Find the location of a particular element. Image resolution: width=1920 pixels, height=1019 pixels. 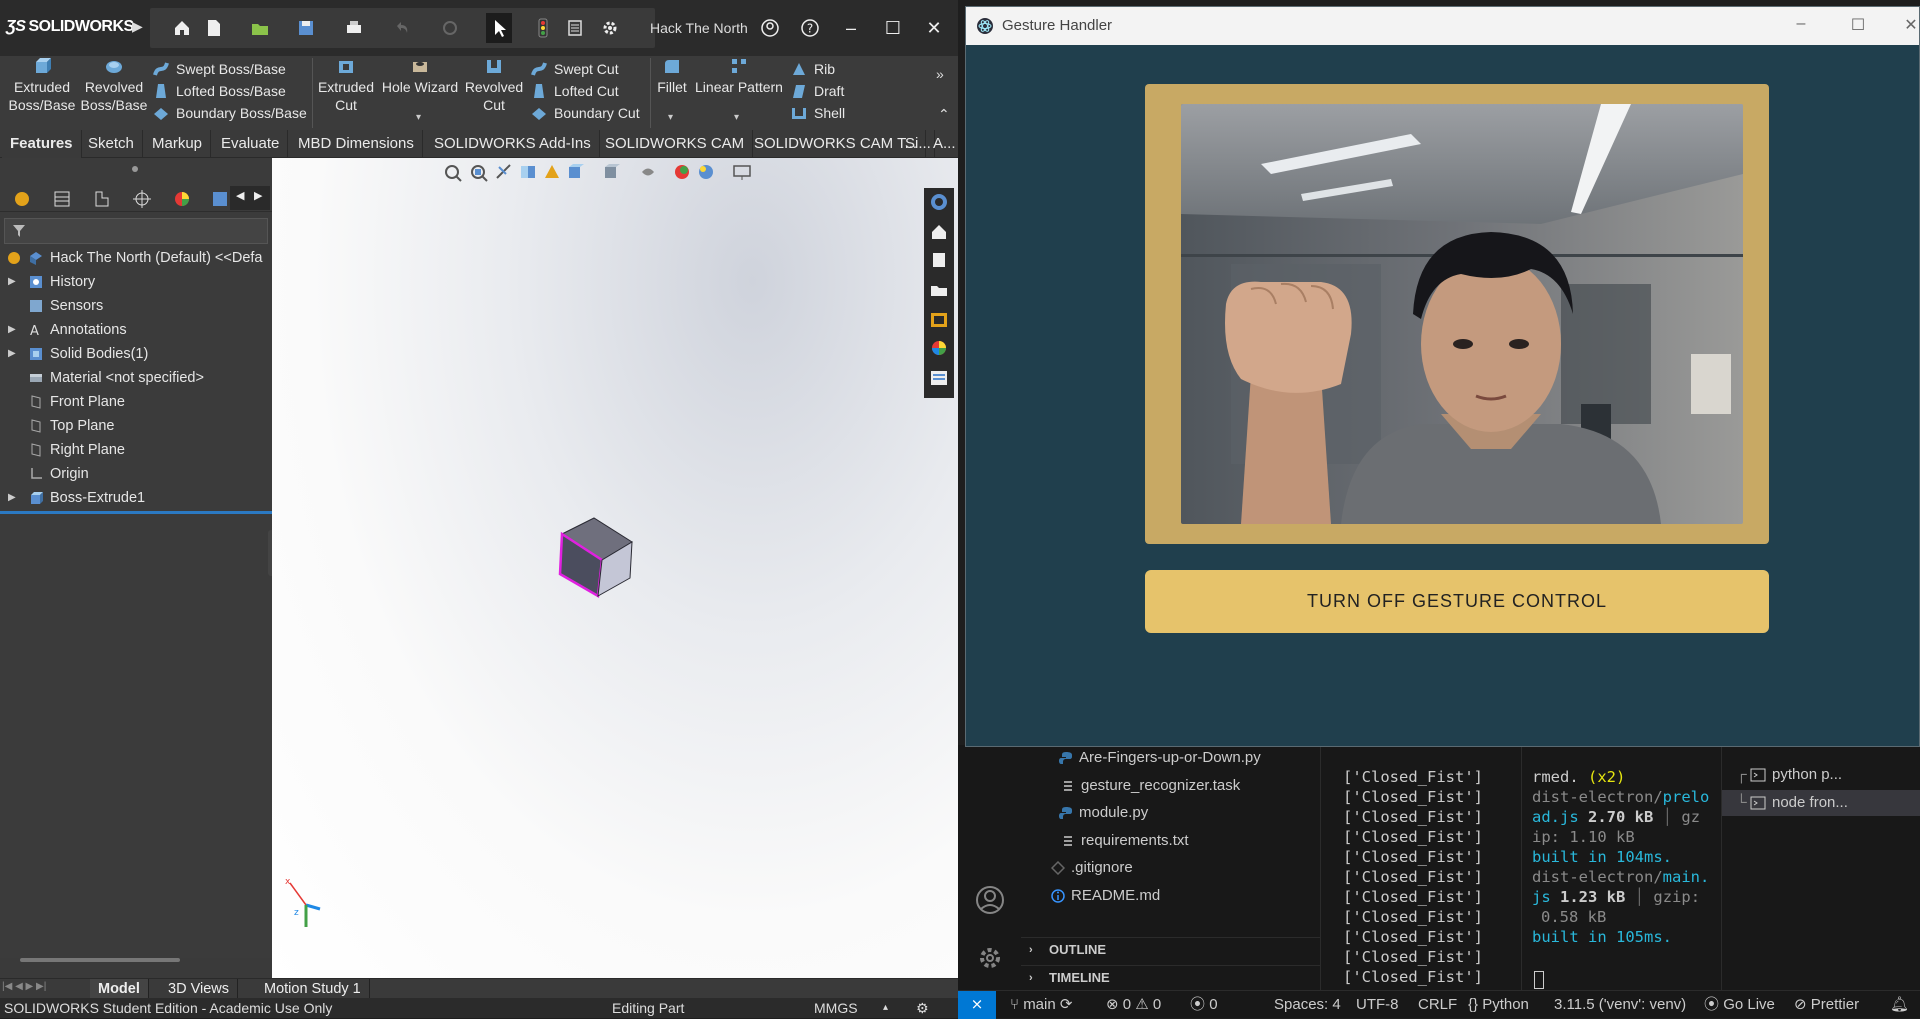

tree-item-right-plane: Right Plane is located at coordinates (136, 450).